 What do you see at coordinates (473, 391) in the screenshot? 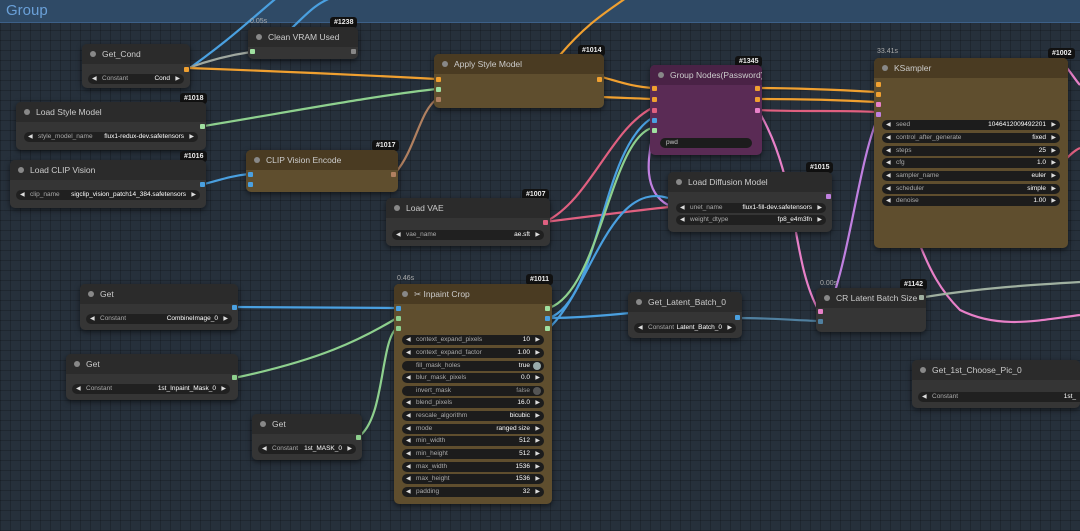
I see `invert-mask-toggle: invert_mask false` at bounding box center [473, 391].